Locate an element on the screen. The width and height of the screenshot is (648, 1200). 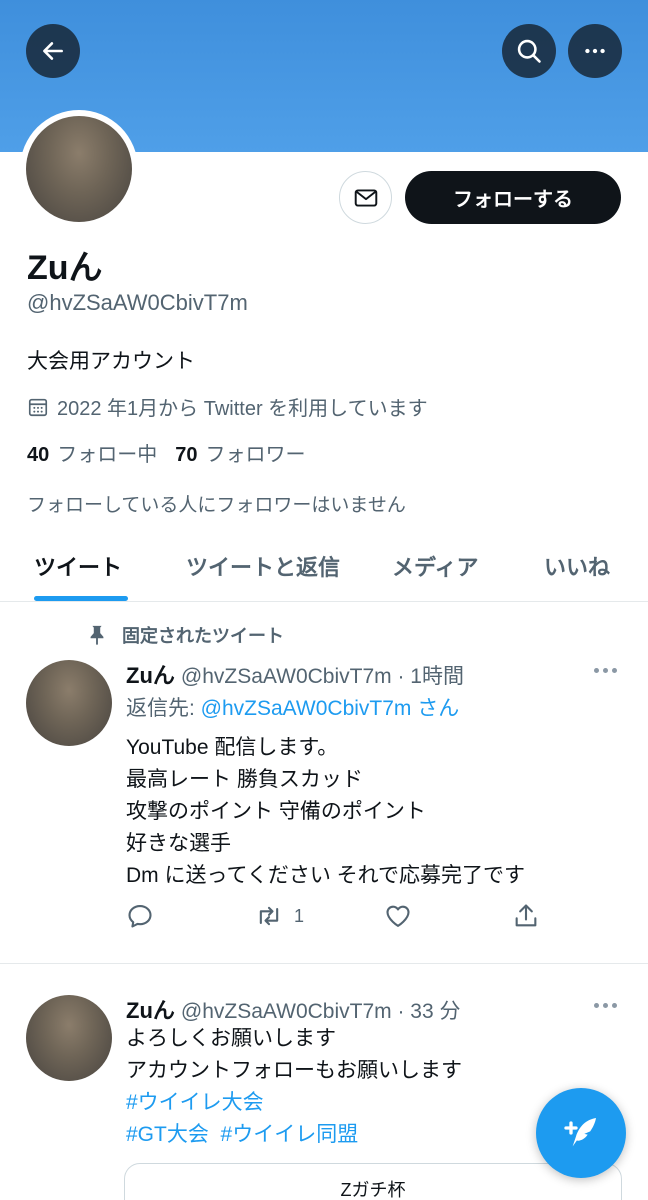
hashtag-link: #ウイイレ大会 is located at coordinates (195, 1102).